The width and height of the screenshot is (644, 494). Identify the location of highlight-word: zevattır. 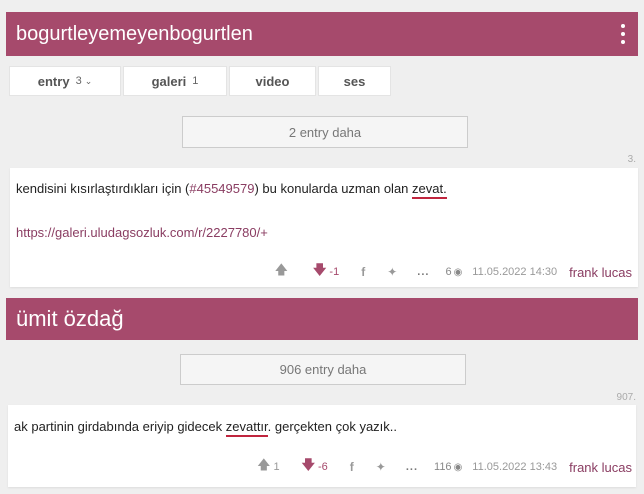
(246, 428).